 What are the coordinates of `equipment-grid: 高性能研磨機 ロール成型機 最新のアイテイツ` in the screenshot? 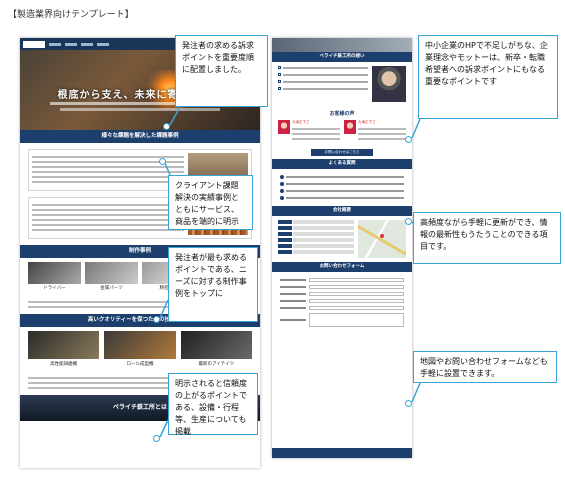 It's located at (140, 349).